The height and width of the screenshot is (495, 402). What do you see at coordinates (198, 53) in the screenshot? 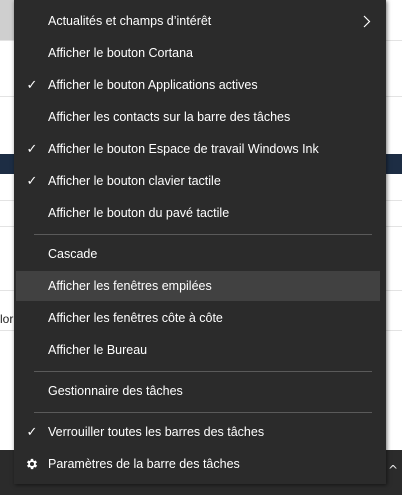
I see `menu-item-cortana: Afficher le bouton Cortana` at bounding box center [198, 53].